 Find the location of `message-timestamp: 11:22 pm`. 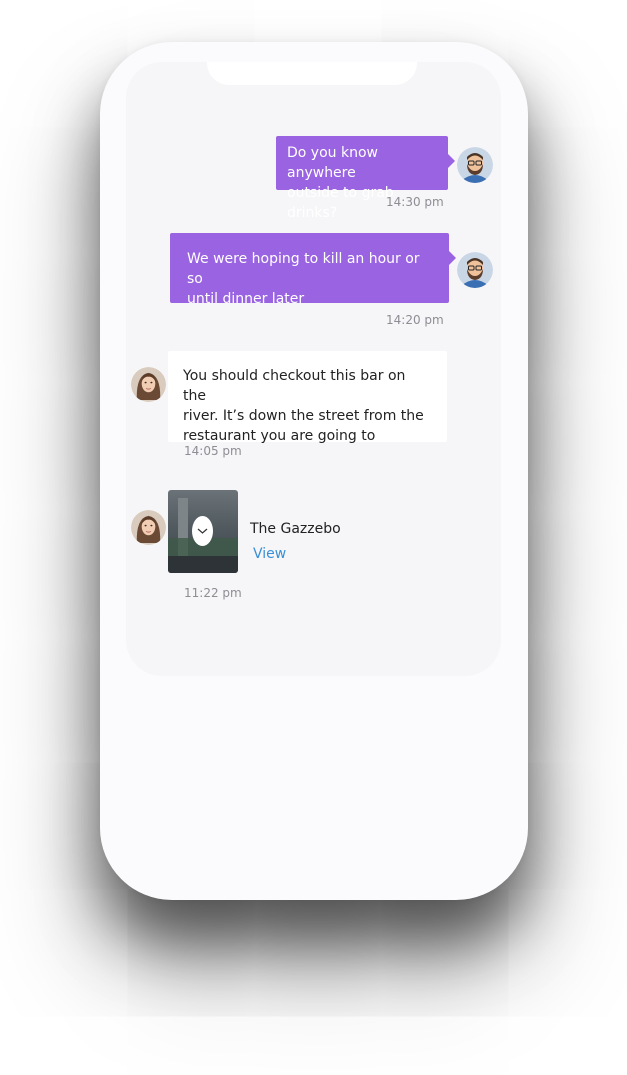

message-timestamp: 11:22 pm is located at coordinates (213, 593).